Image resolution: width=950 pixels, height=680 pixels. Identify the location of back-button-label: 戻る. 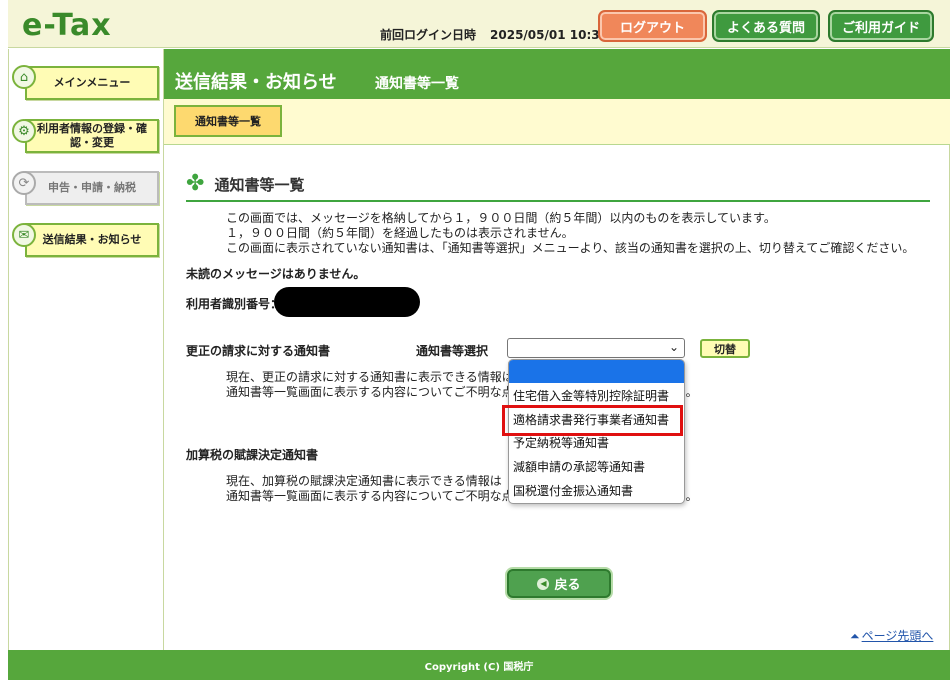
(567, 585).